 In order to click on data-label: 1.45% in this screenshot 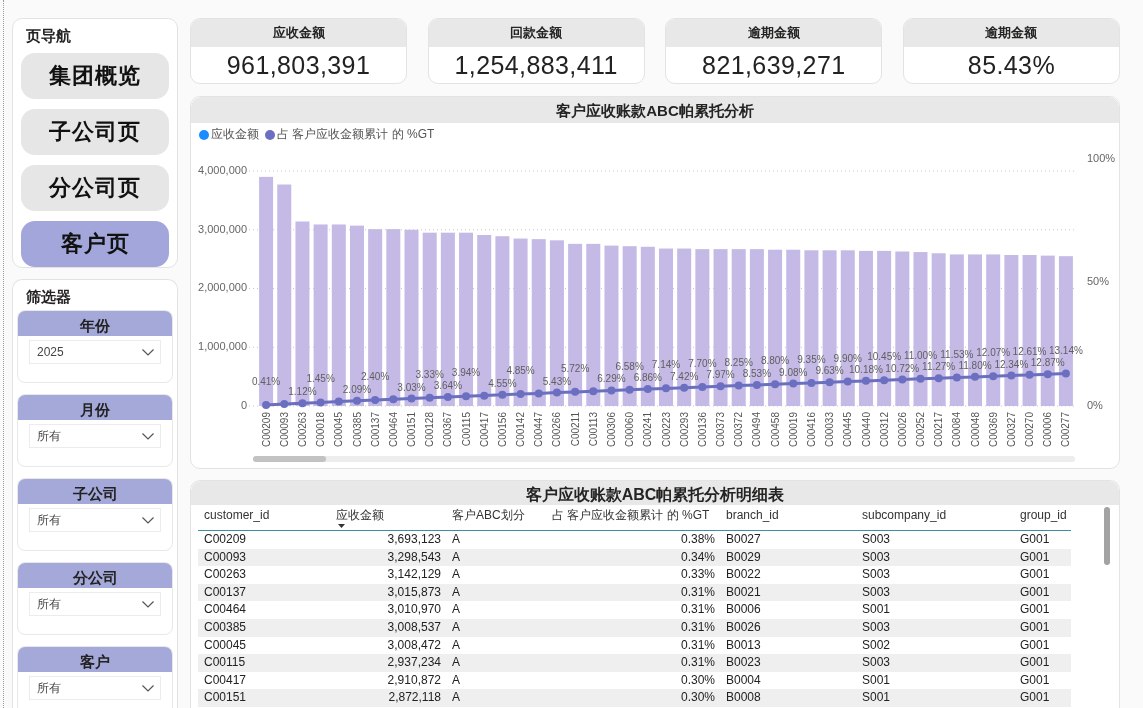, I will do `click(320, 379)`.